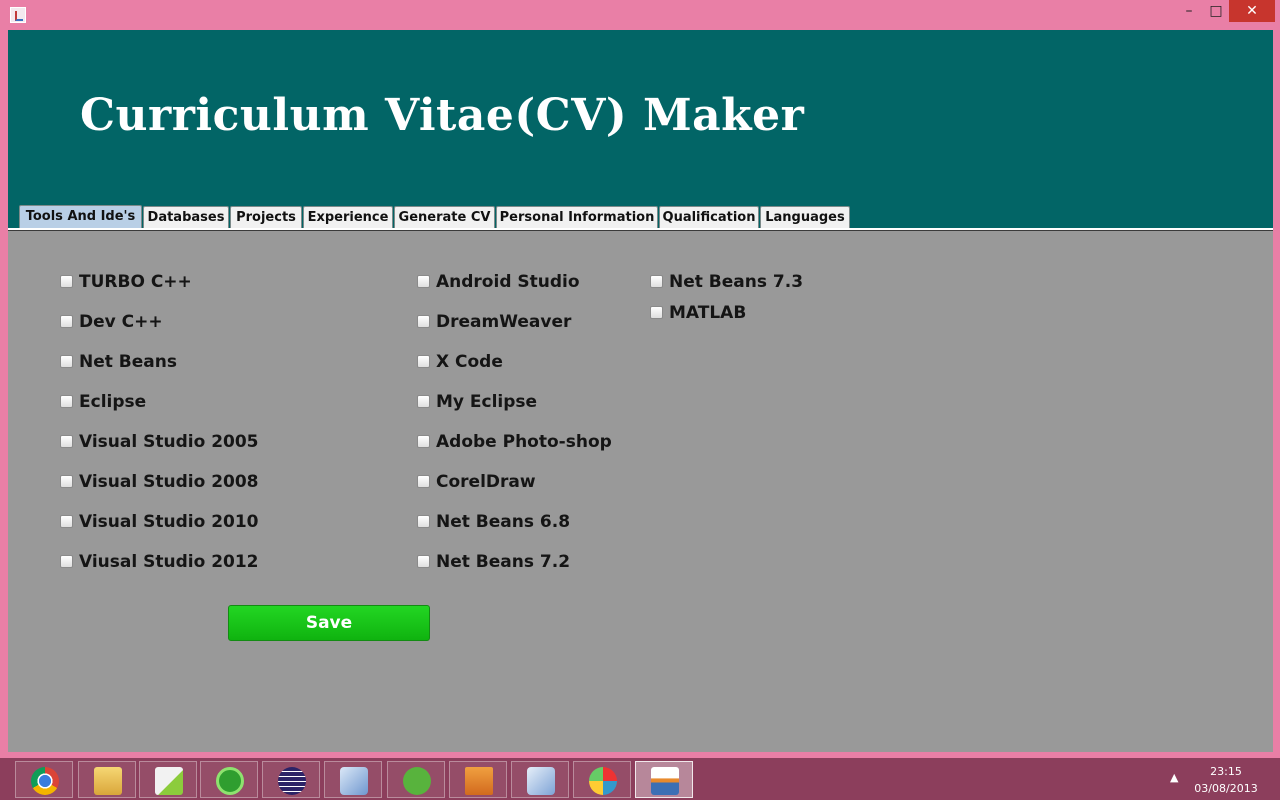 Image resolution: width=1280 pixels, height=800 pixels. I want to click on tab-languages: Languages, so click(805, 217).